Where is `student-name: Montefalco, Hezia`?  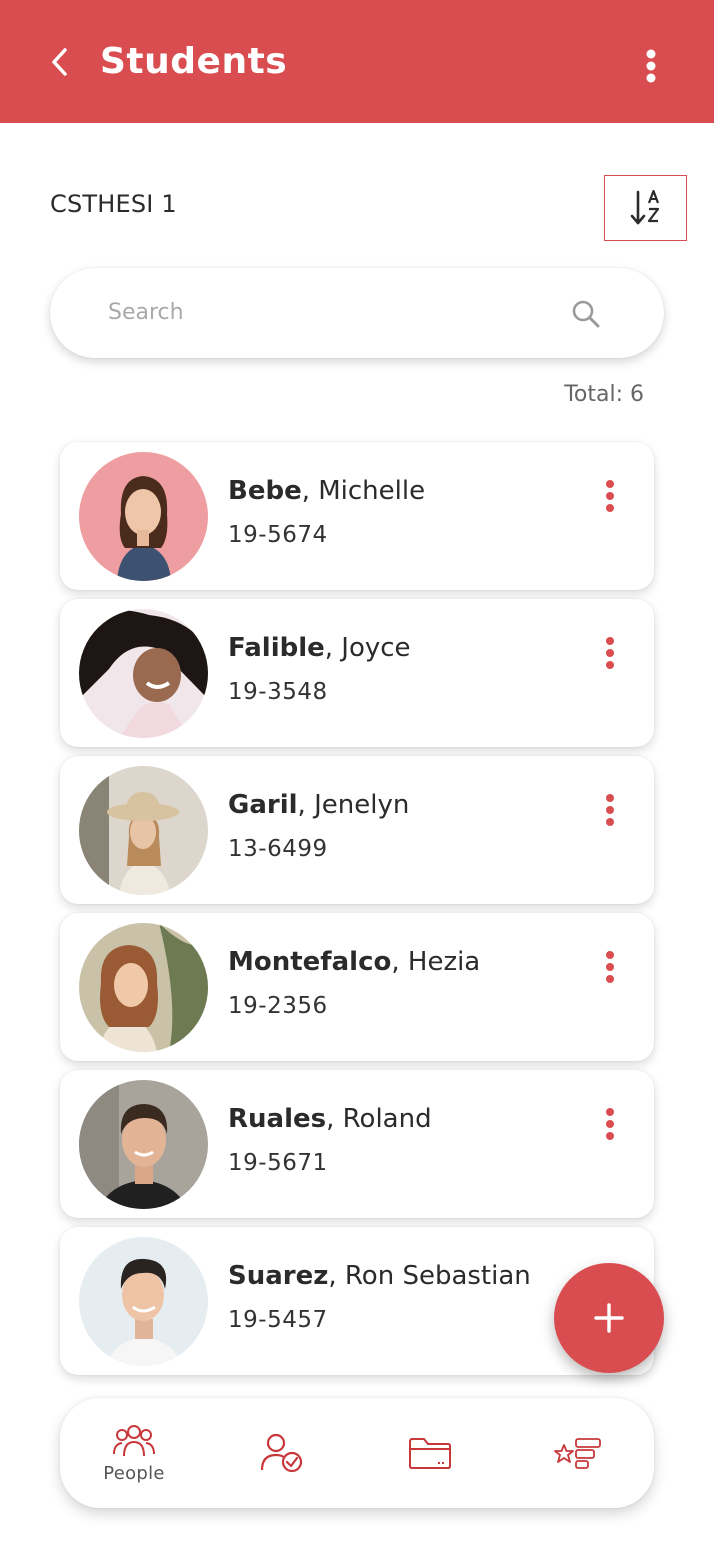
student-name: Montefalco, Hezia is located at coordinates (354, 962).